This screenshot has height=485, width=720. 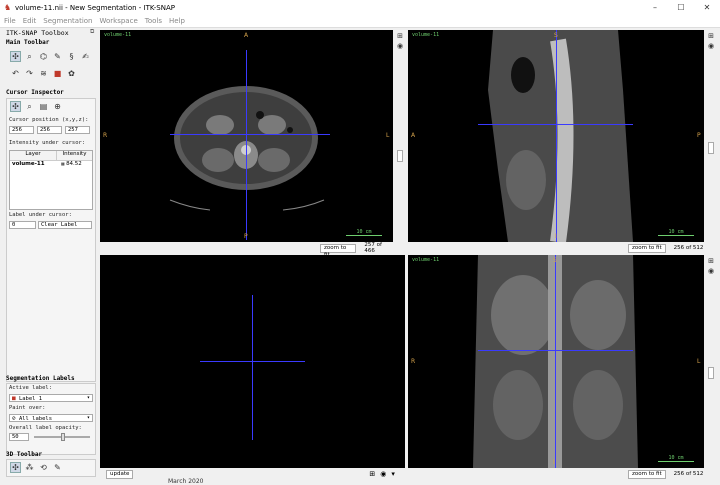 What do you see at coordinates (43, 467) in the screenshot?
I see `3d-scalpel-icon: ⟲` at bounding box center [43, 467].